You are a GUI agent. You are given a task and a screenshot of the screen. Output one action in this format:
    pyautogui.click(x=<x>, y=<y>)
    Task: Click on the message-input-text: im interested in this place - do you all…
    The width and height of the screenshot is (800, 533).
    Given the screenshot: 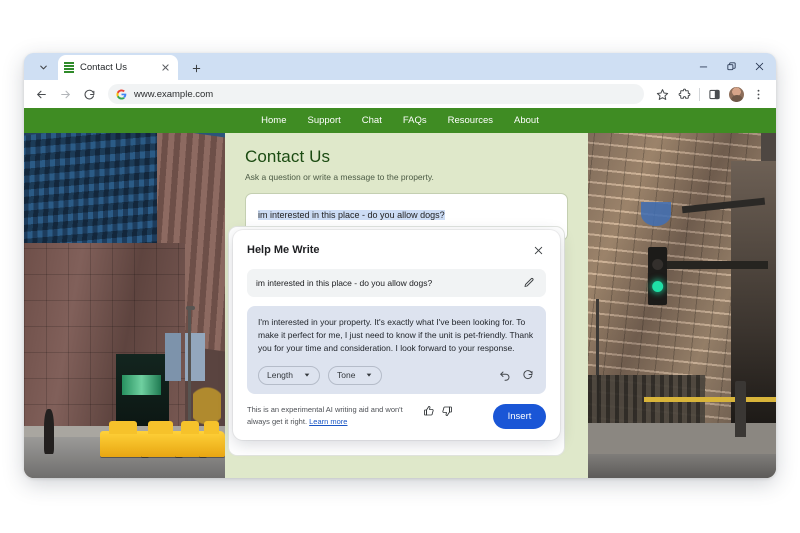 What is the action you would take?
    pyautogui.click(x=351, y=215)
    